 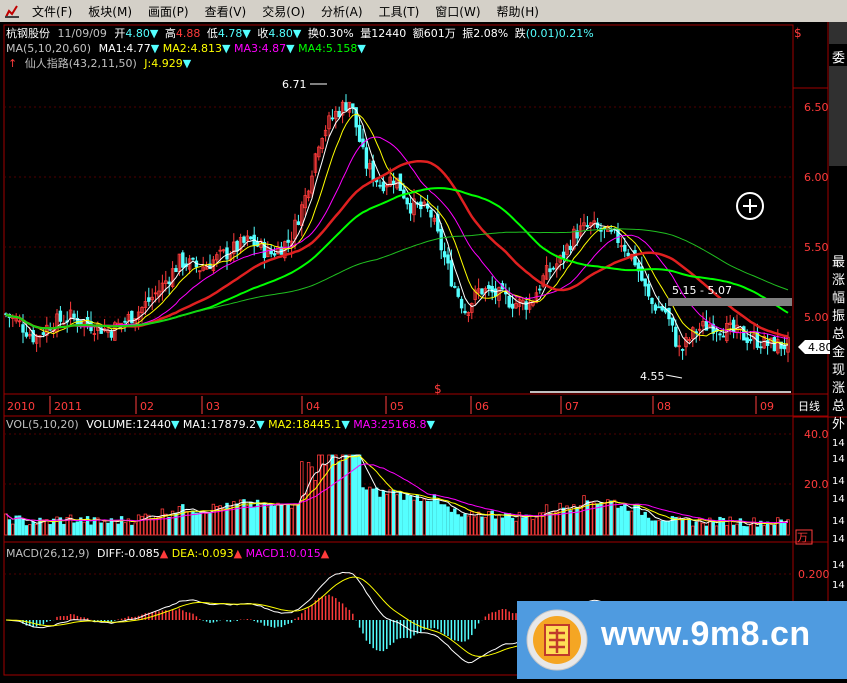 I want to click on menu-sector: 板块(M), so click(x=112, y=11).